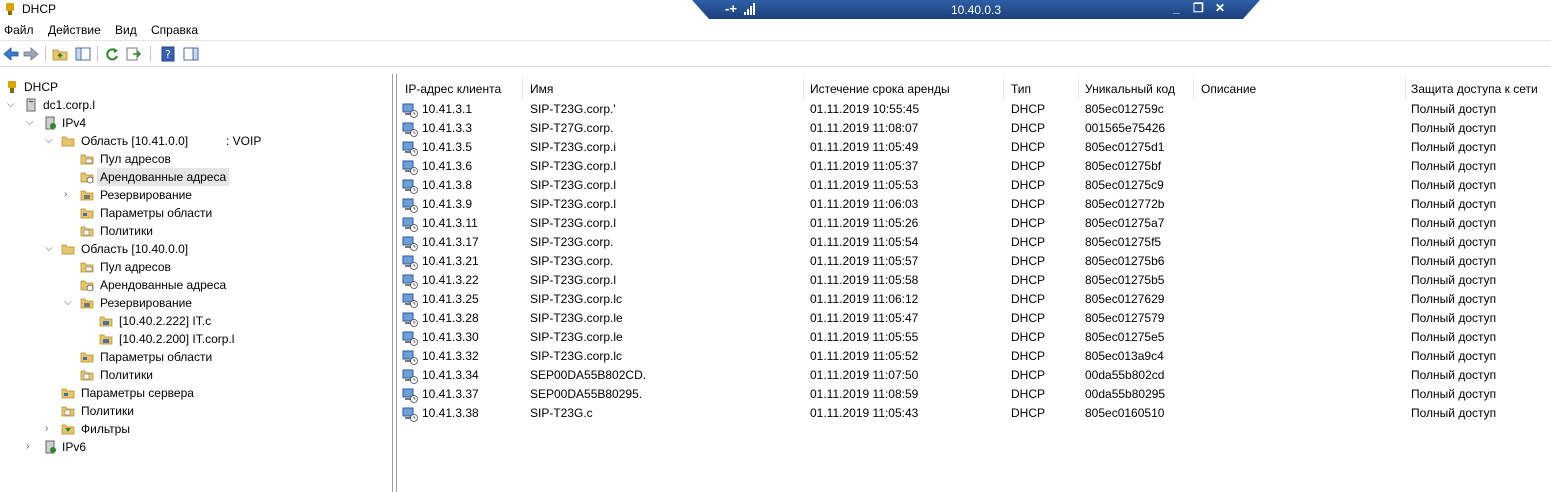  I want to click on cell-ip: 10.41.3.21, so click(450, 261).